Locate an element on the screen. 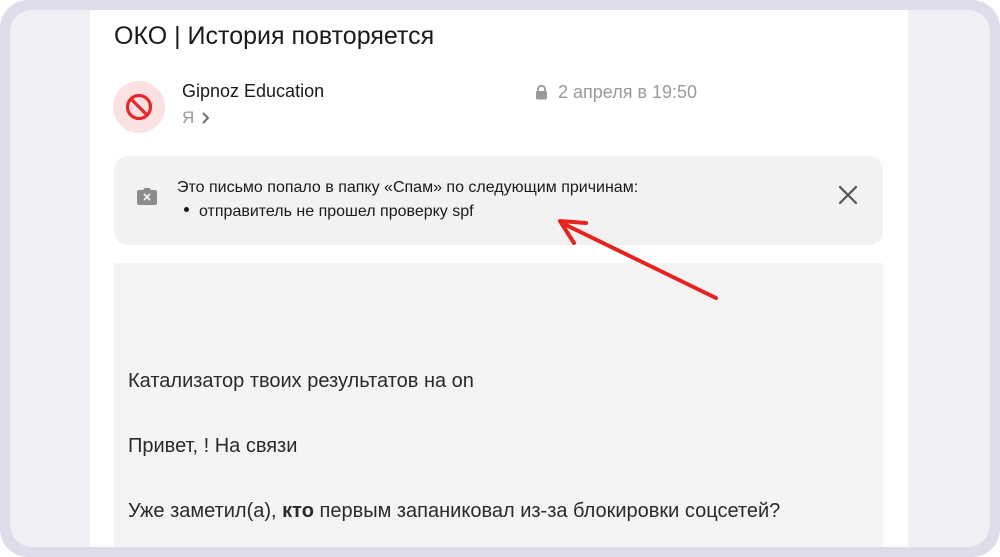 The image size is (1000, 557). body-heading: Катализатор твоих результатов на on is located at coordinates (301, 381).